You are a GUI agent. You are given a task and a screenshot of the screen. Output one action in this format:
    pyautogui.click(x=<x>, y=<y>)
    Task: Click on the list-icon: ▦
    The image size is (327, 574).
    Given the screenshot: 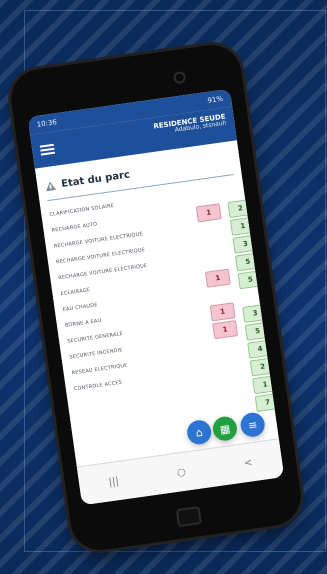 What is the action you would take?
    pyautogui.click(x=224, y=428)
    